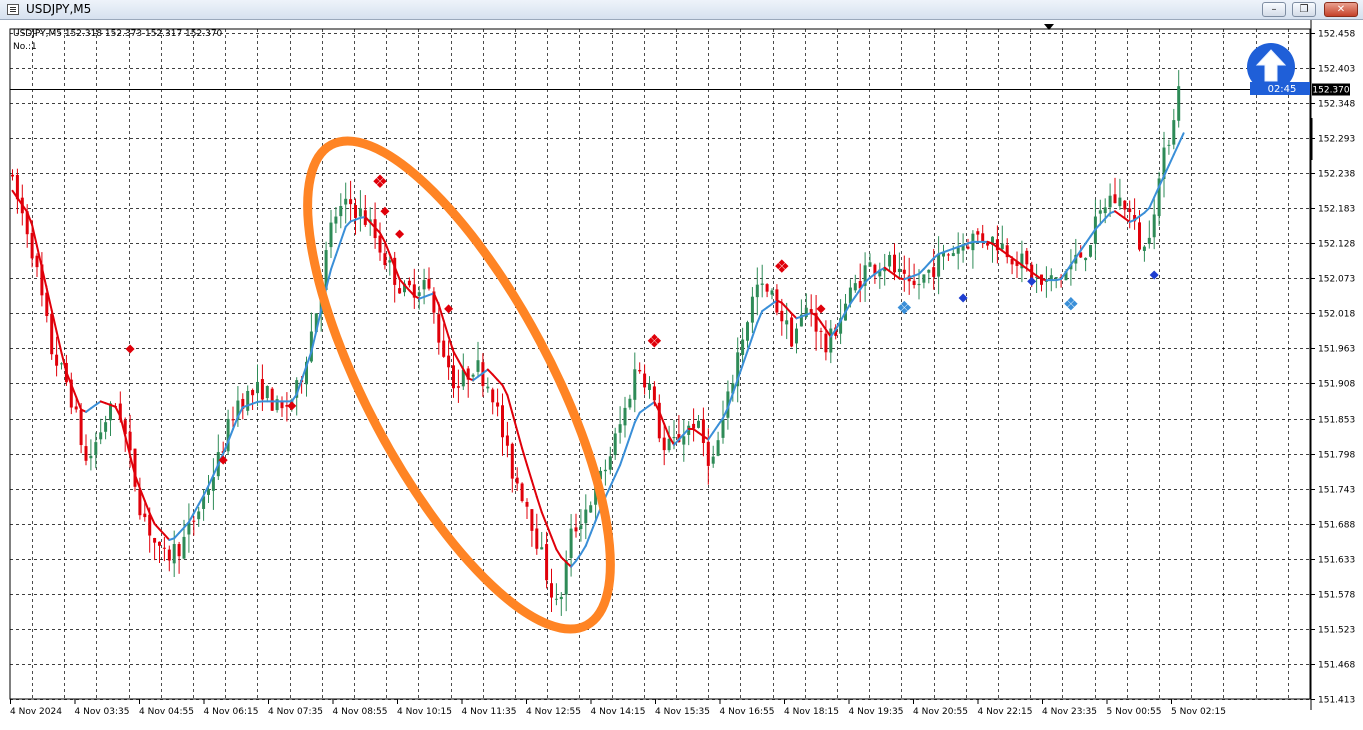 The image size is (1363, 730). I want to click on close-button: ✕, so click(1341, 9).